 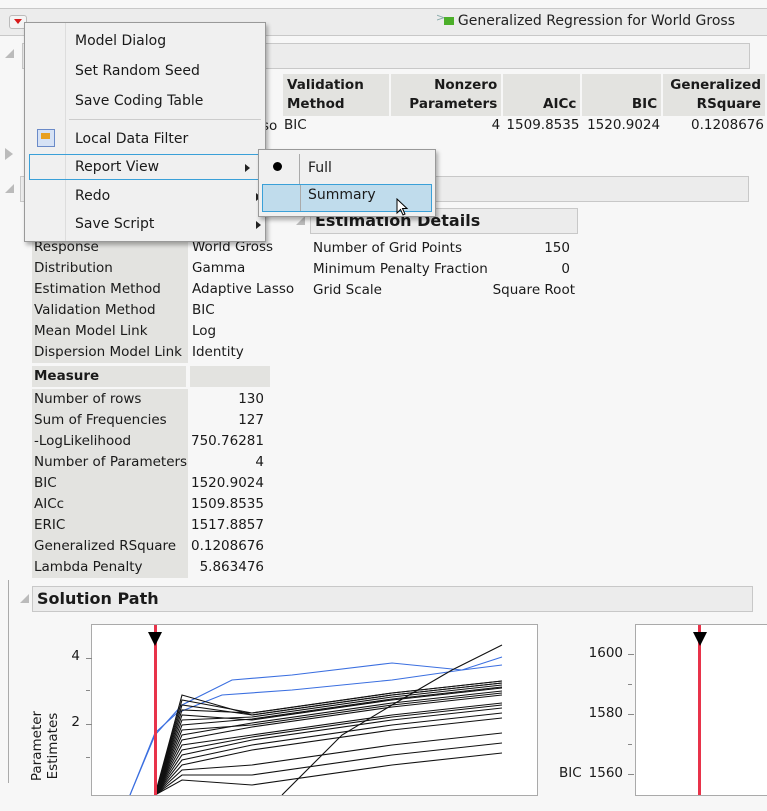 I want to click on submenu-item-full: Full, so click(x=320, y=168).